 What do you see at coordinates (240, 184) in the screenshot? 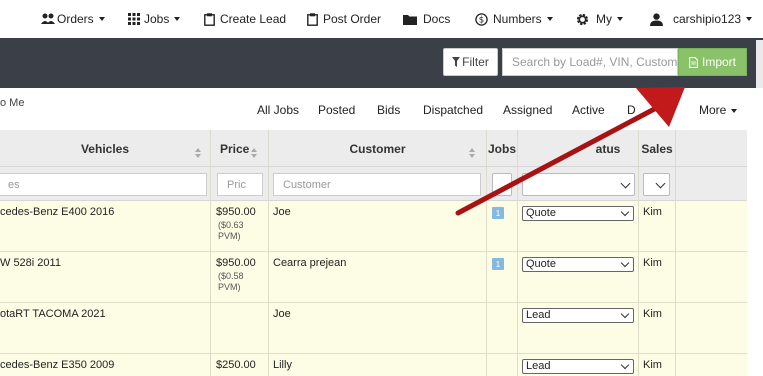
I see `price-filter-input` at bounding box center [240, 184].